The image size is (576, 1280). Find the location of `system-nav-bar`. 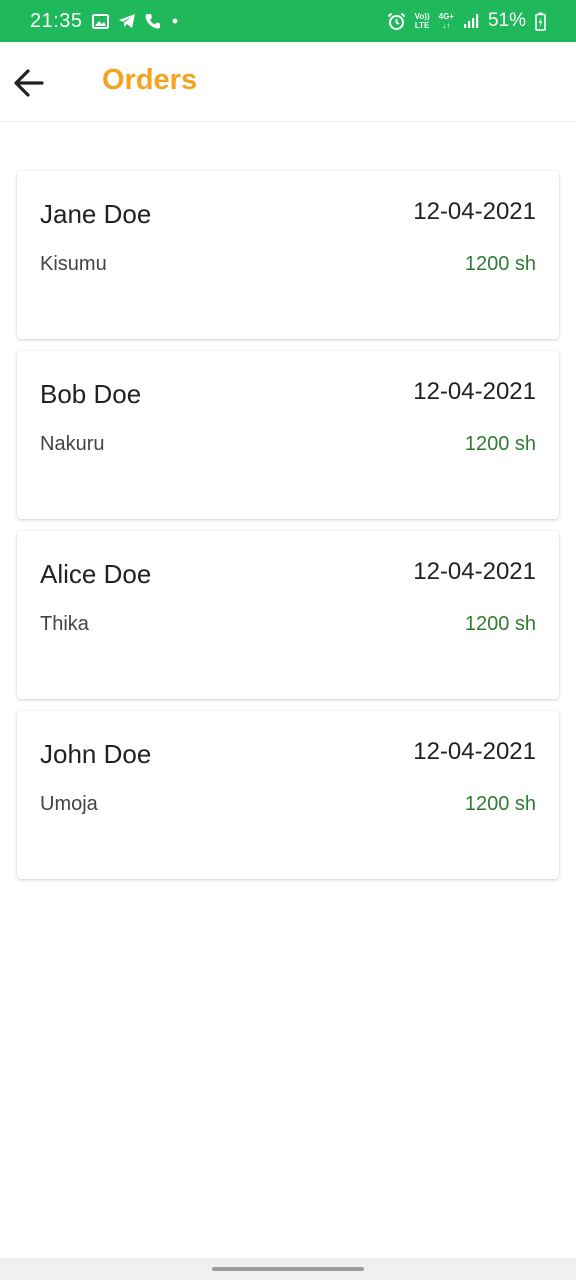

system-nav-bar is located at coordinates (288, 1269).